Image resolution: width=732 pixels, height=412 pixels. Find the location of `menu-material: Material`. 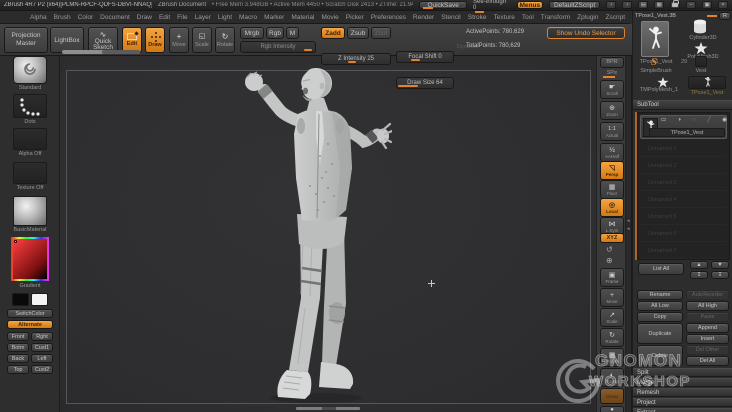

menu-material: Material is located at coordinates (302, 17).